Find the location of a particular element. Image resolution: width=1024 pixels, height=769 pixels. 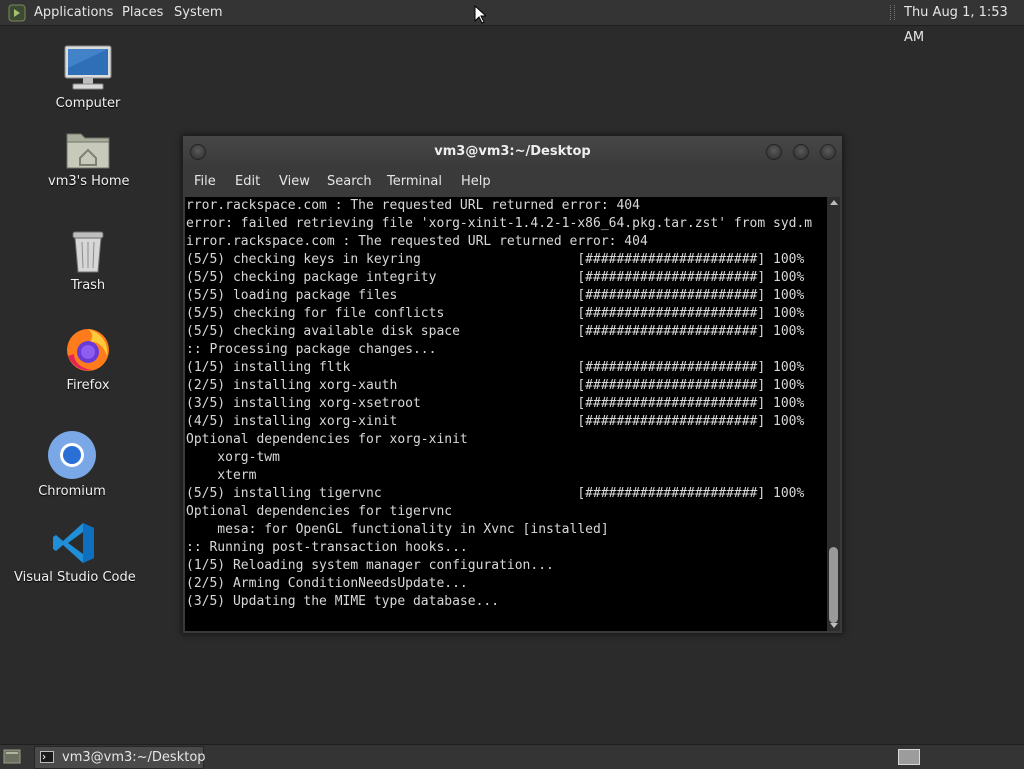

maximize-button is located at coordinates (801, 152).